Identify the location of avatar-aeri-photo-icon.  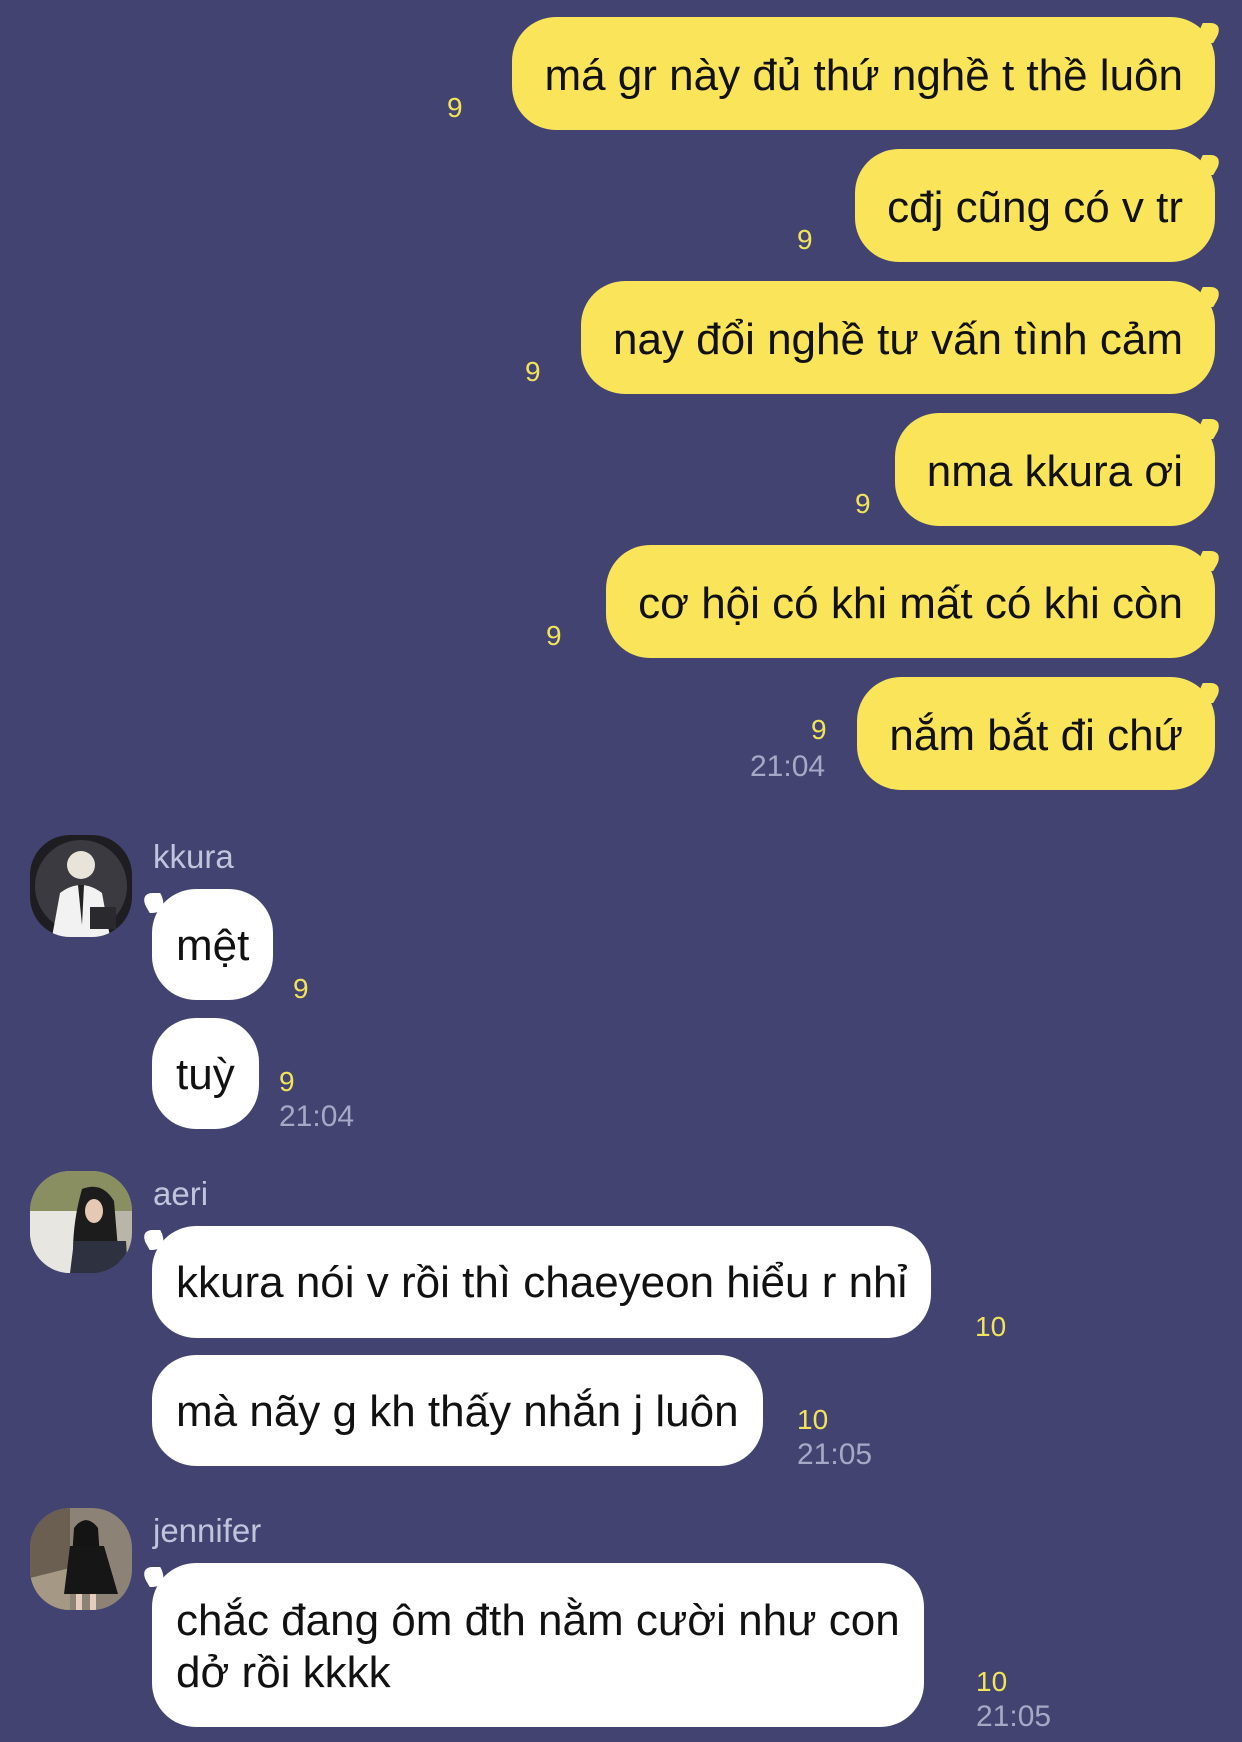
(81, 1222).